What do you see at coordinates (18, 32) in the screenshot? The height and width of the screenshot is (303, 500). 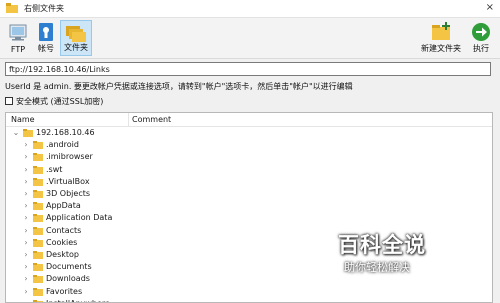 I see `ftp-icon` at bounding box center [18, 32].